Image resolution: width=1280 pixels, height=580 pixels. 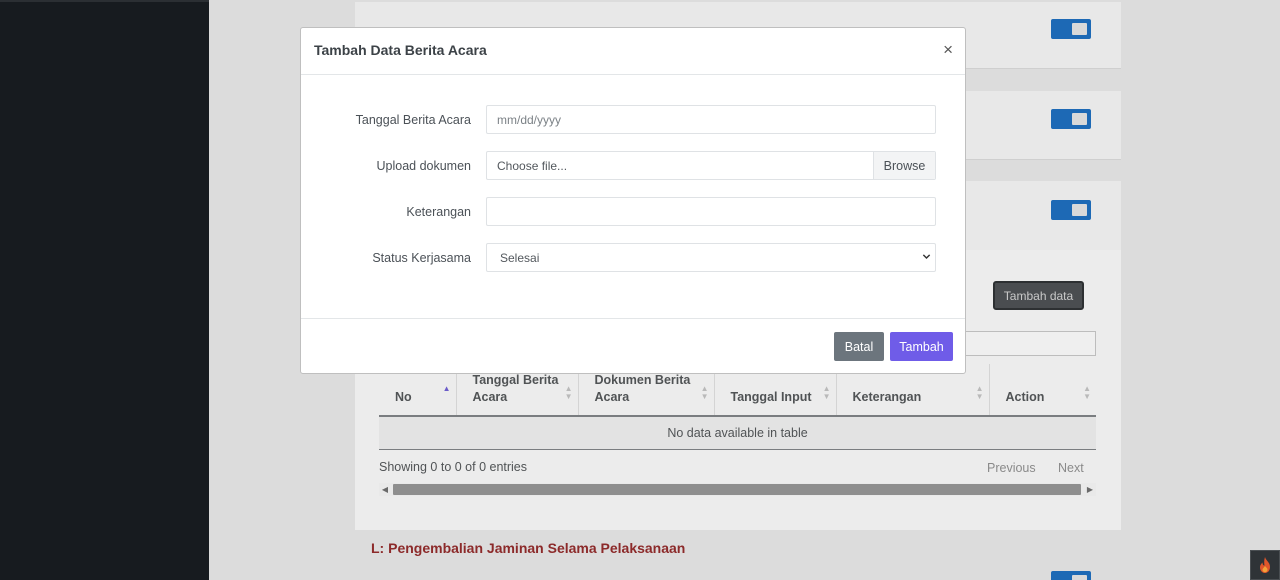 I want to click on form-row-file: Upload dokumen Choose file... Browse, so click(x=634, y=166).